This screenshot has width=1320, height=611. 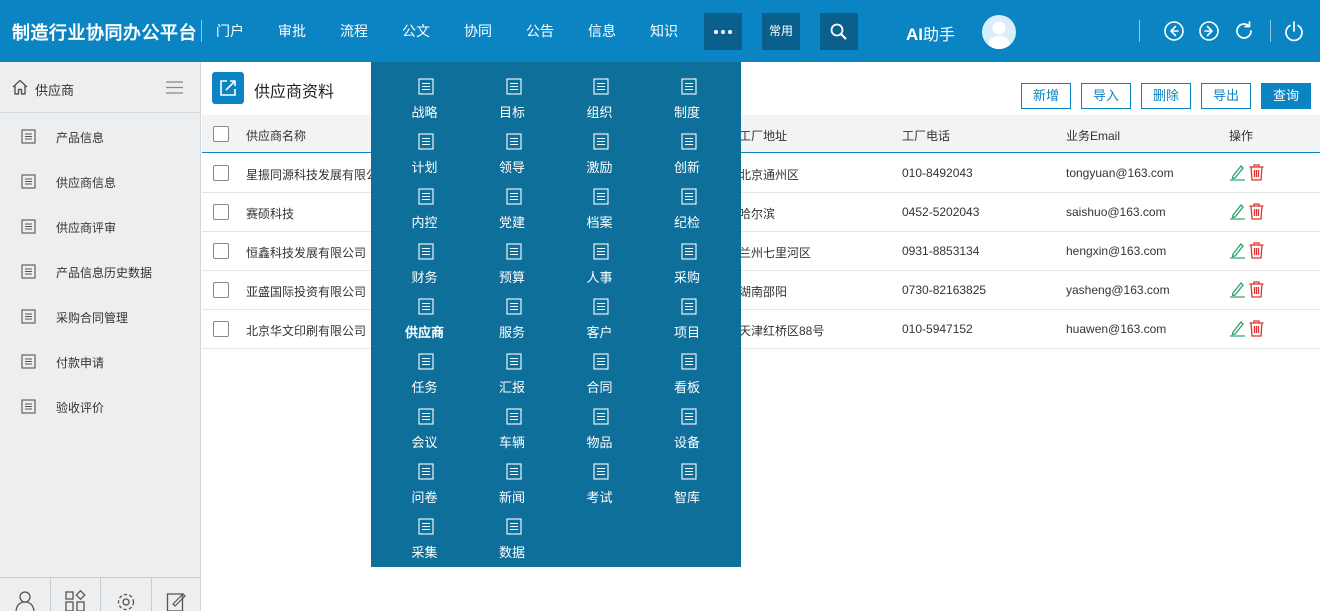 What do you see at coordinates (687, 91) in the screenshot?
I see `menu-item: 制度` at bounding box center [687, 91].